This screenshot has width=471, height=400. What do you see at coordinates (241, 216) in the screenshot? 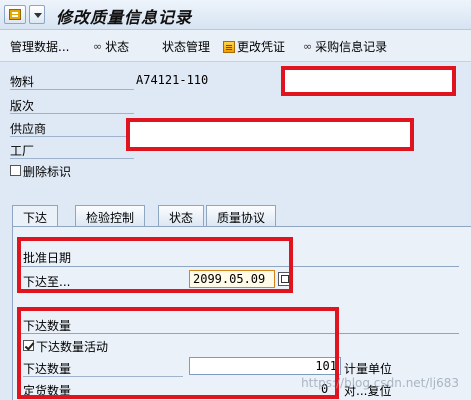
I see `tab-quality-agreement: 质量协议` at bounding box center [241, 216].